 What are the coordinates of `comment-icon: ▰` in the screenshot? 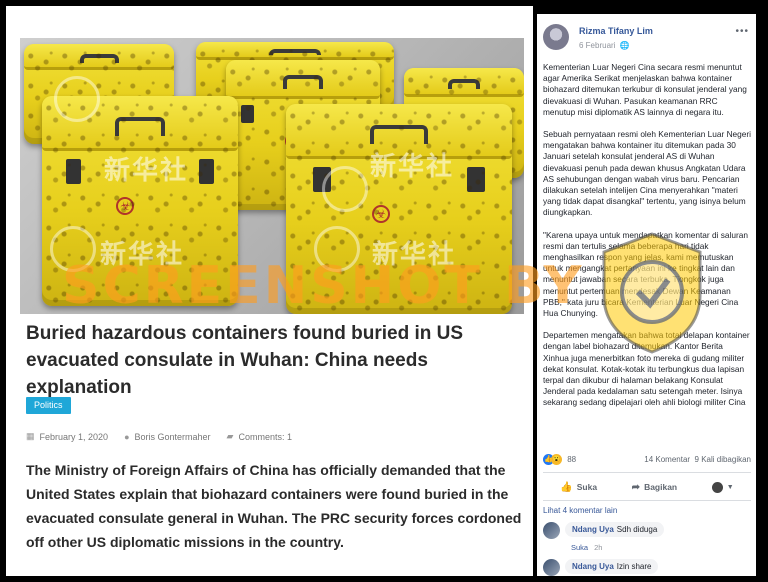 It's located at (230, 436).